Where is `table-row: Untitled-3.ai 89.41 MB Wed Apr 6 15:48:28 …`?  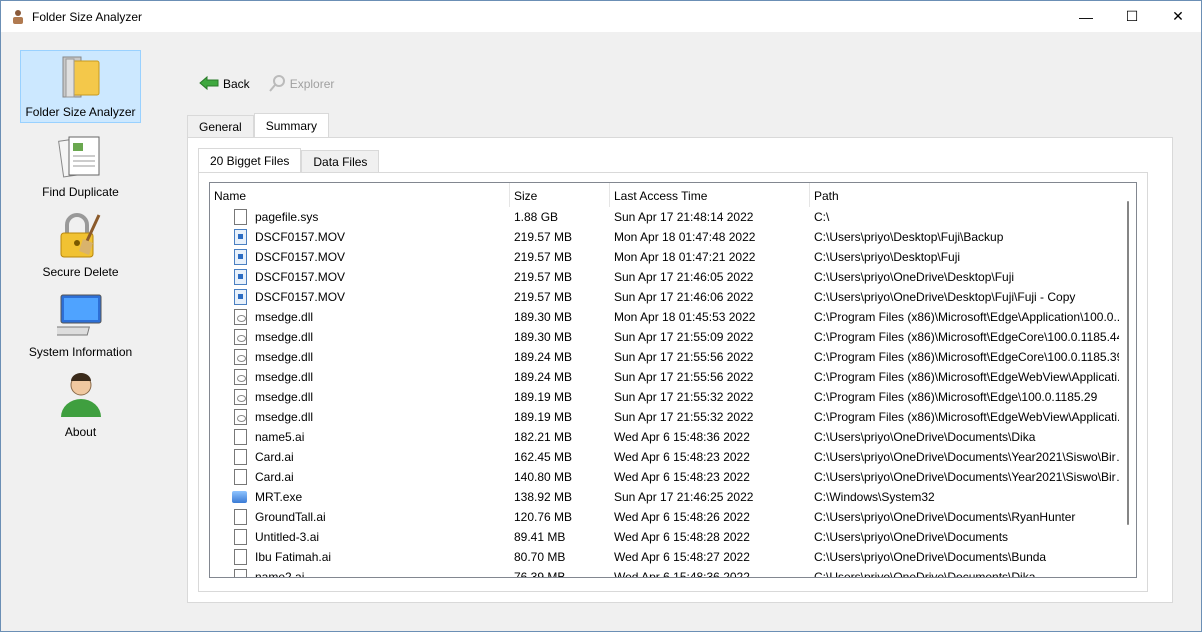 table-row: Untitled-3.ai 89.41 MB Wed Apr 6 15:48:28 … is located at coordinates (673, 537).